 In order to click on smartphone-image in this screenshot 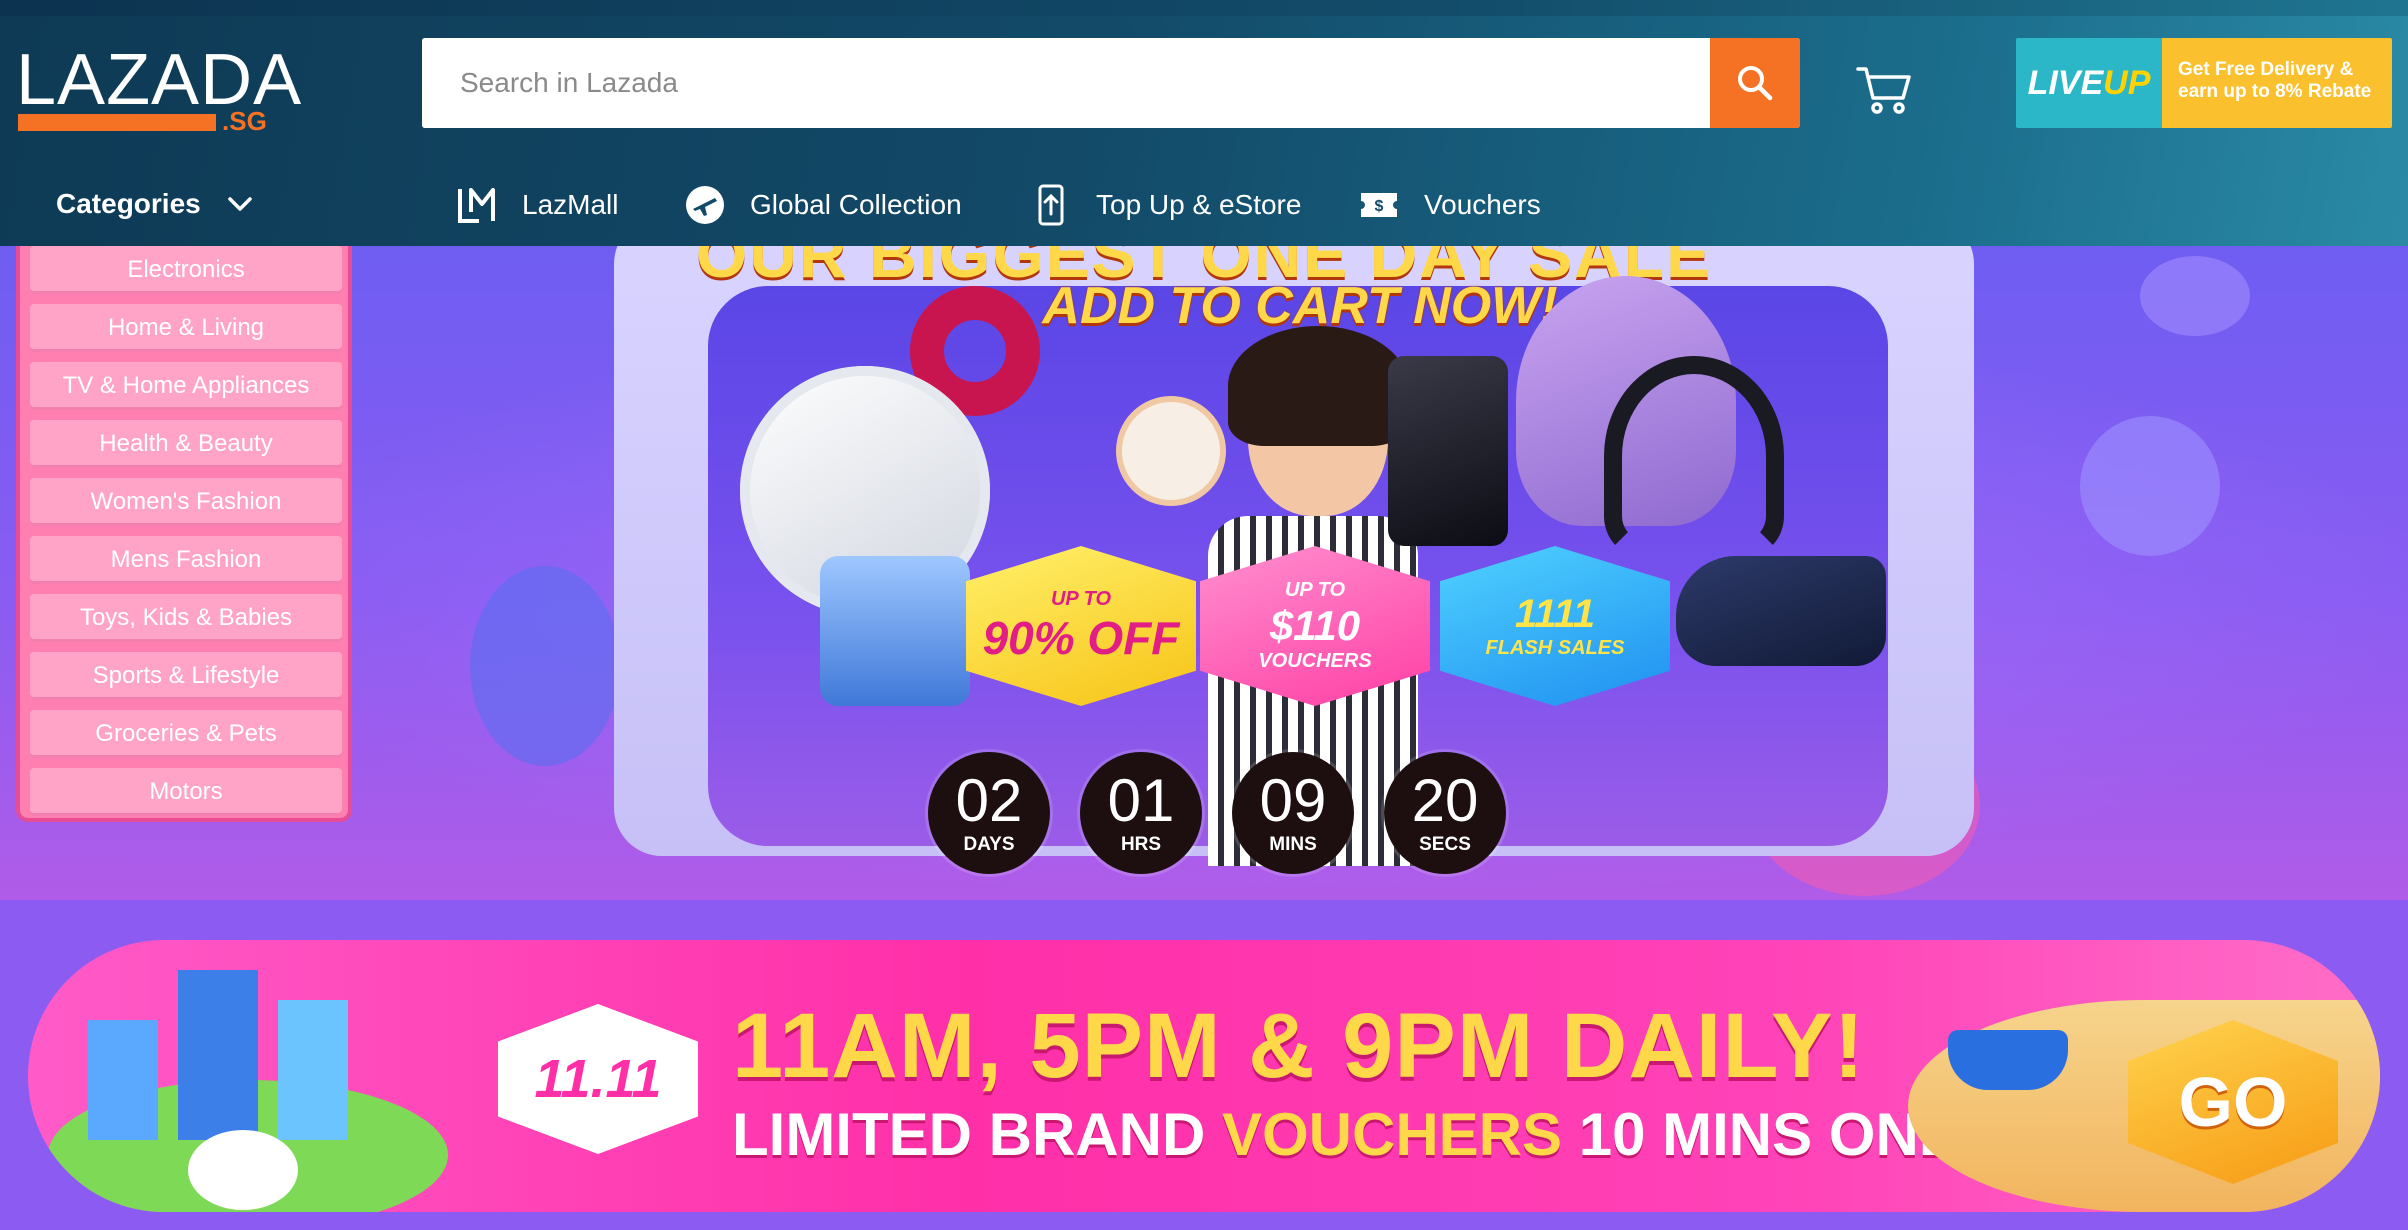, I will do `click(1448, 451)`.